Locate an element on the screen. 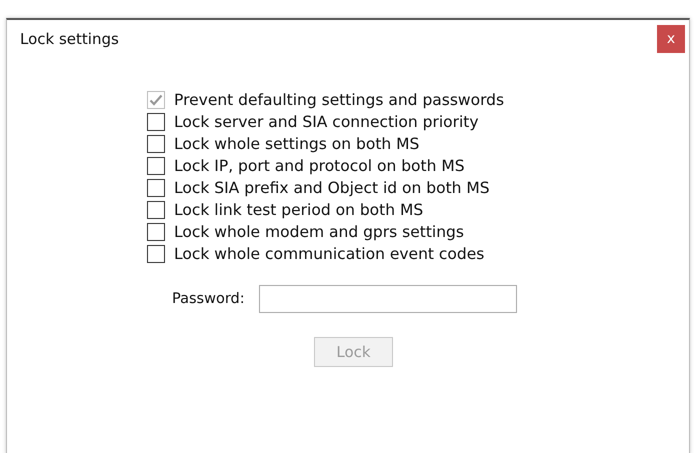 This screenshot has width=696, height=453. checkbox-label: Lock IP, port and protocol on both MS is located at coordinates (319, 166).